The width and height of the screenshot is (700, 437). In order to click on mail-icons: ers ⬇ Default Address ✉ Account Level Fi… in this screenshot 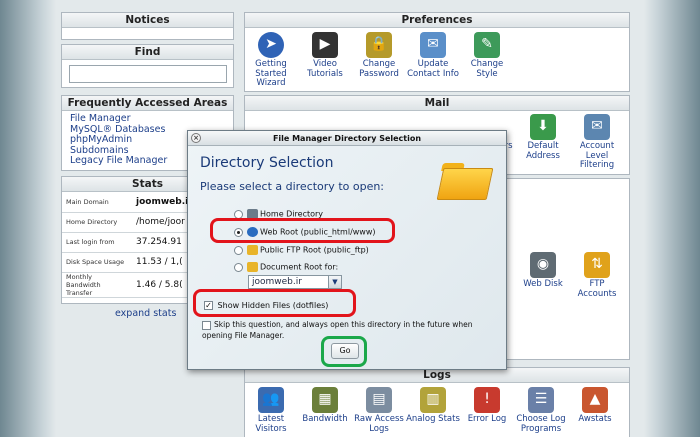, I will do `click(560, 142)`.